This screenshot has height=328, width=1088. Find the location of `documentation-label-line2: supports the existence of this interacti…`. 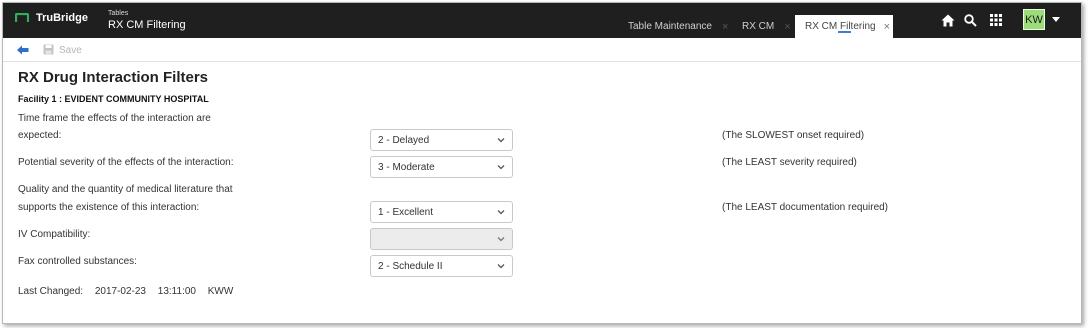

documentation-label-line2: supports the existence of this interacti… is located at coordinates (109, 207).